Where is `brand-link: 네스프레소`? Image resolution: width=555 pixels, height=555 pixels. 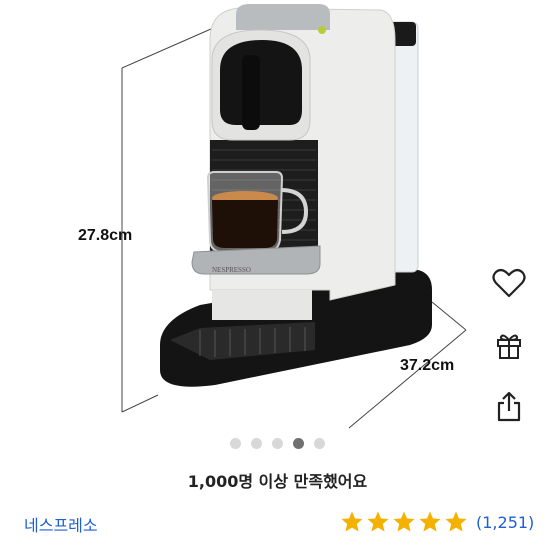 brand-link: 네스프레소 is located at coordinates (61, 524).